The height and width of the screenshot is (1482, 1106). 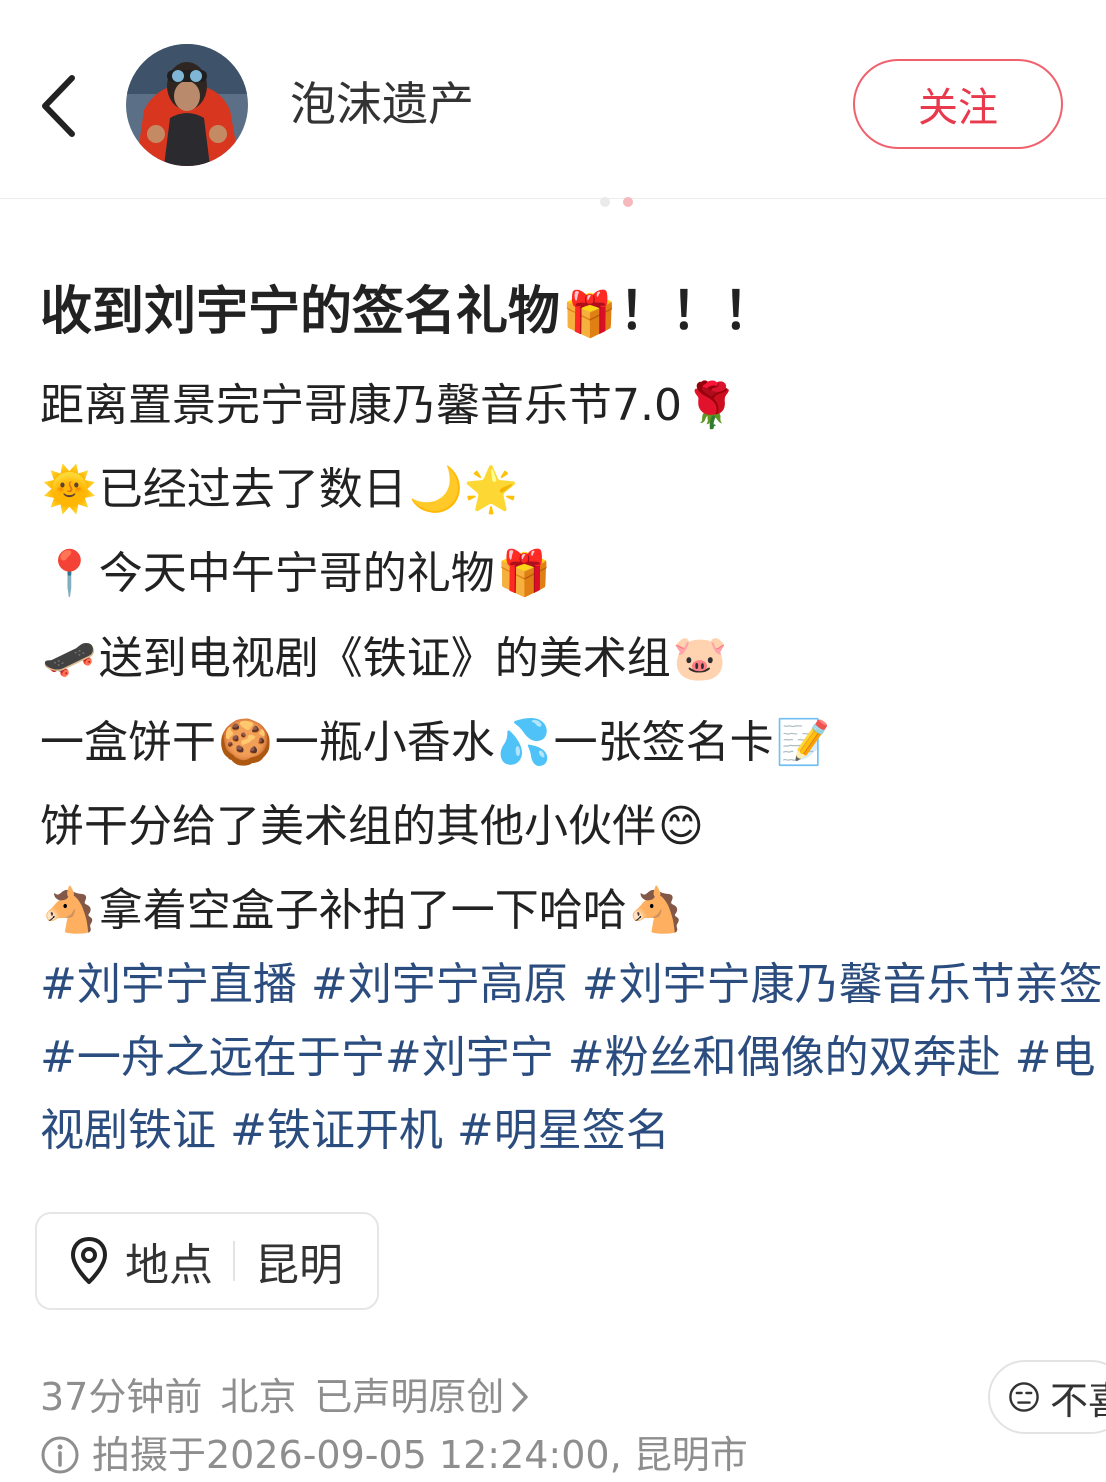 I want to click on hashtag: #刘宇宁直播, so click(x=168, y=984).